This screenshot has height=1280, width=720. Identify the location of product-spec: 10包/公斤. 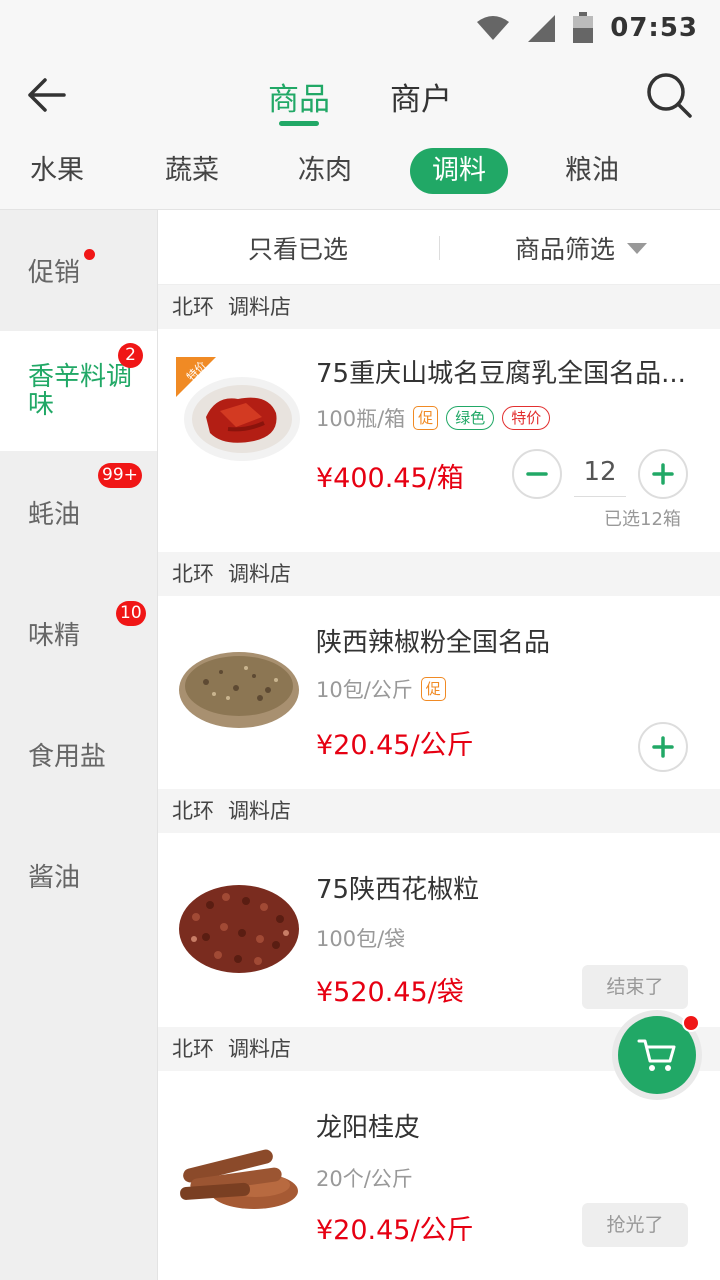
(364, 690).